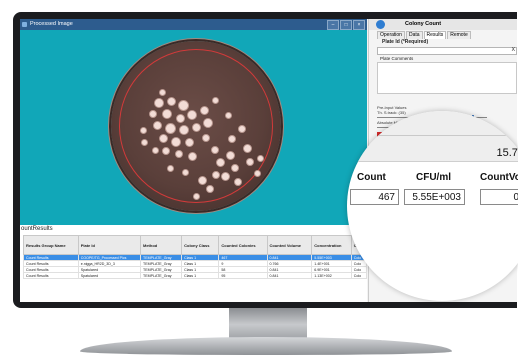 The height and width of the screenshot is (360, 518). What do you see at coordinates (371, 177) in the screenshot?
I see `count-header: Count` at bounding box center [371, 177].